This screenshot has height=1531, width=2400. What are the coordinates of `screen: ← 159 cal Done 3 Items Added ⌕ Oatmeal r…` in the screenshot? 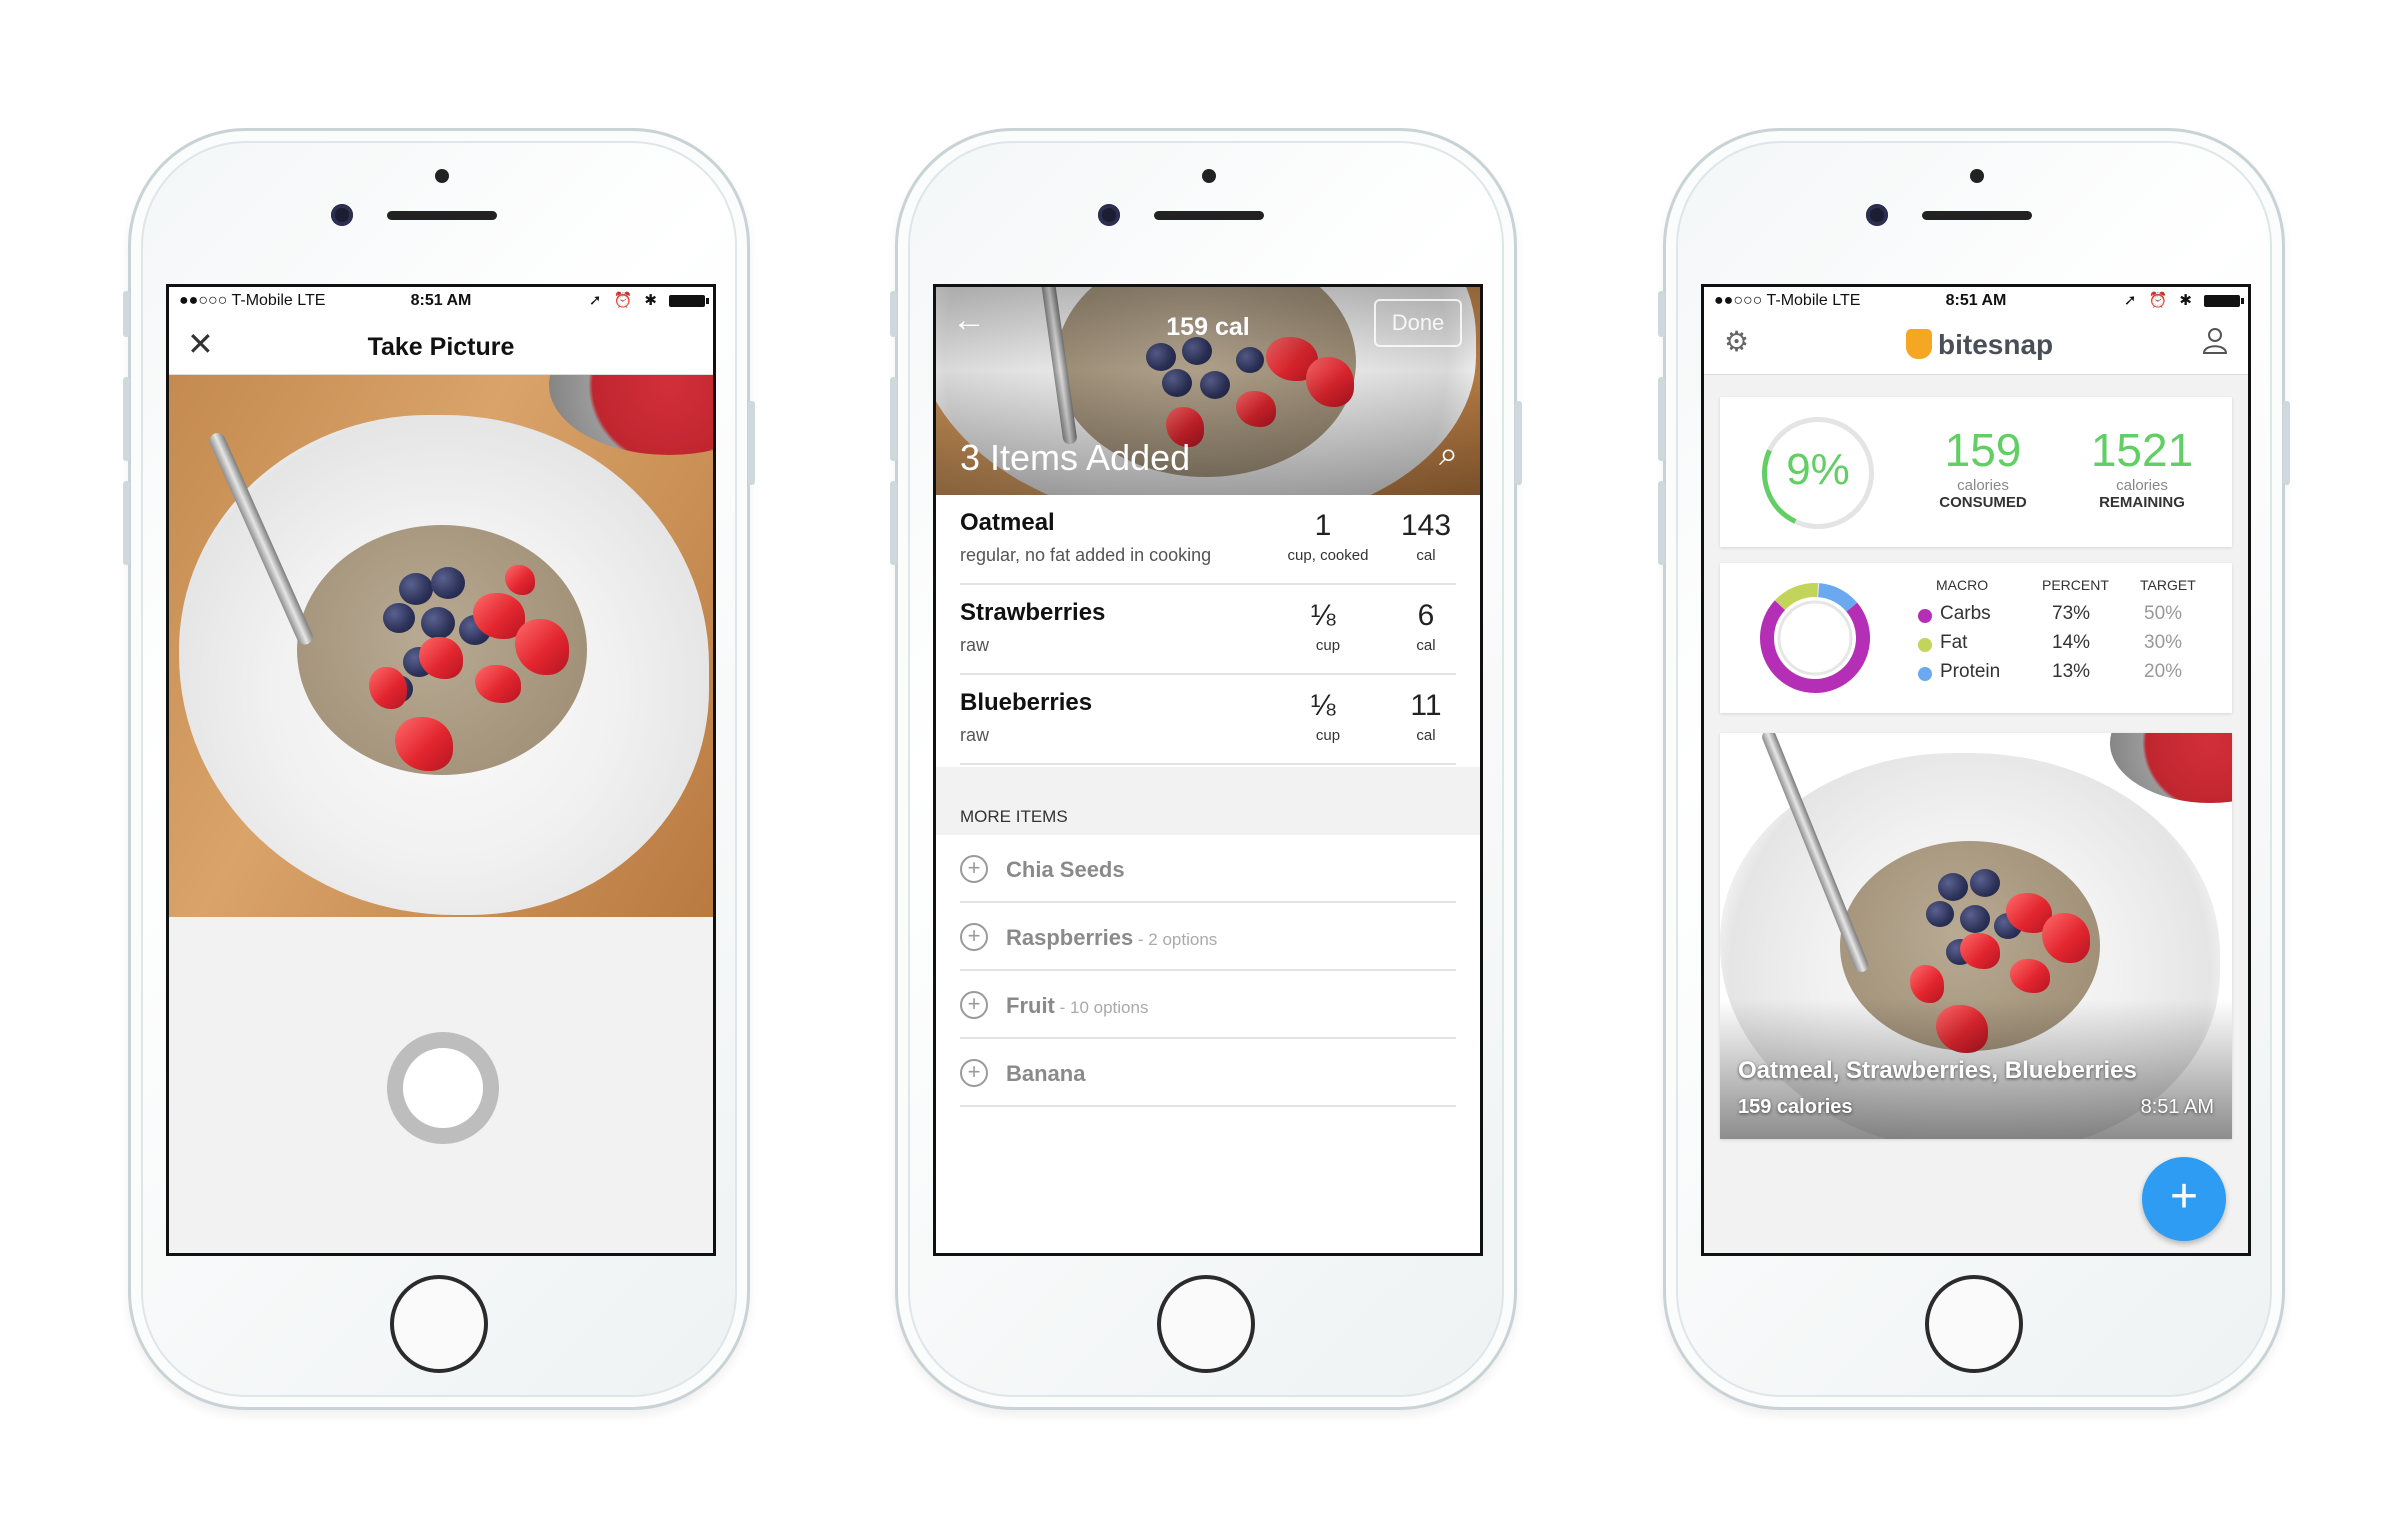 It's located at (1208, 770).